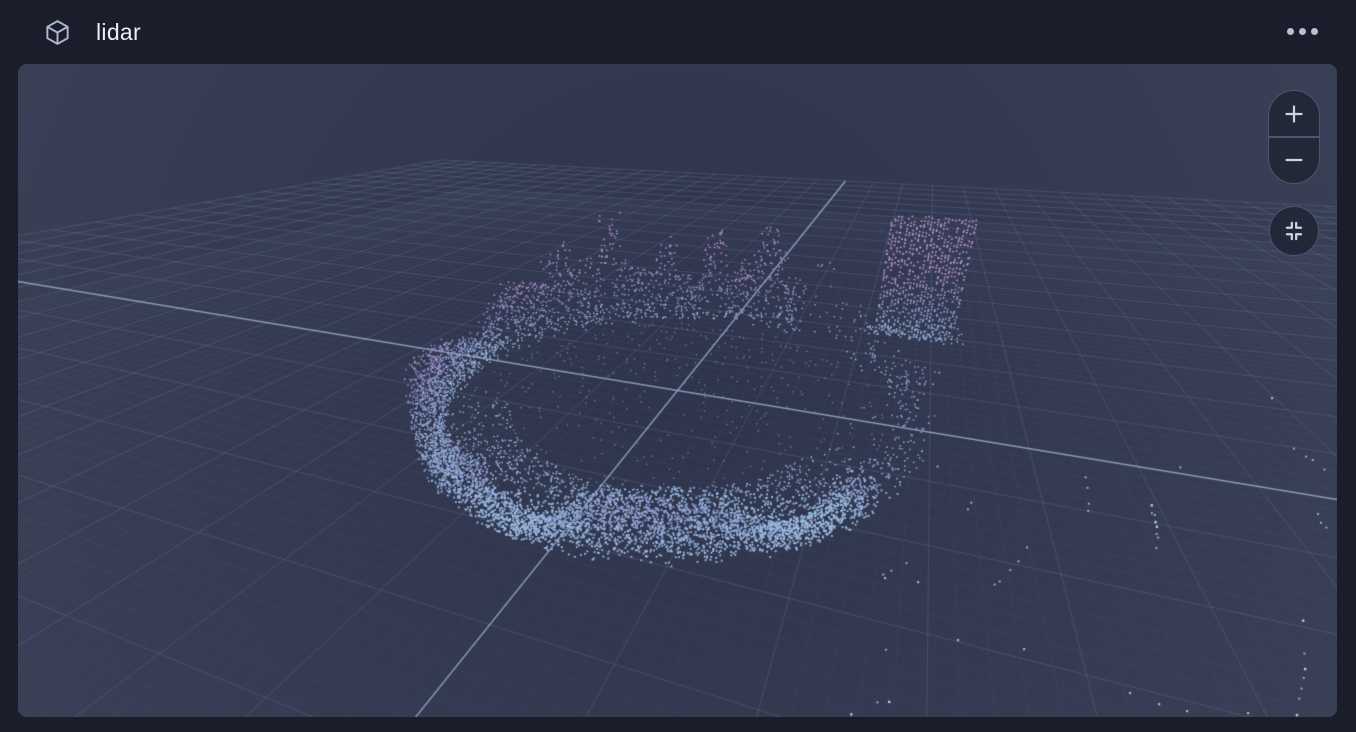  I want to click on menu-button, so click(1302, 31).